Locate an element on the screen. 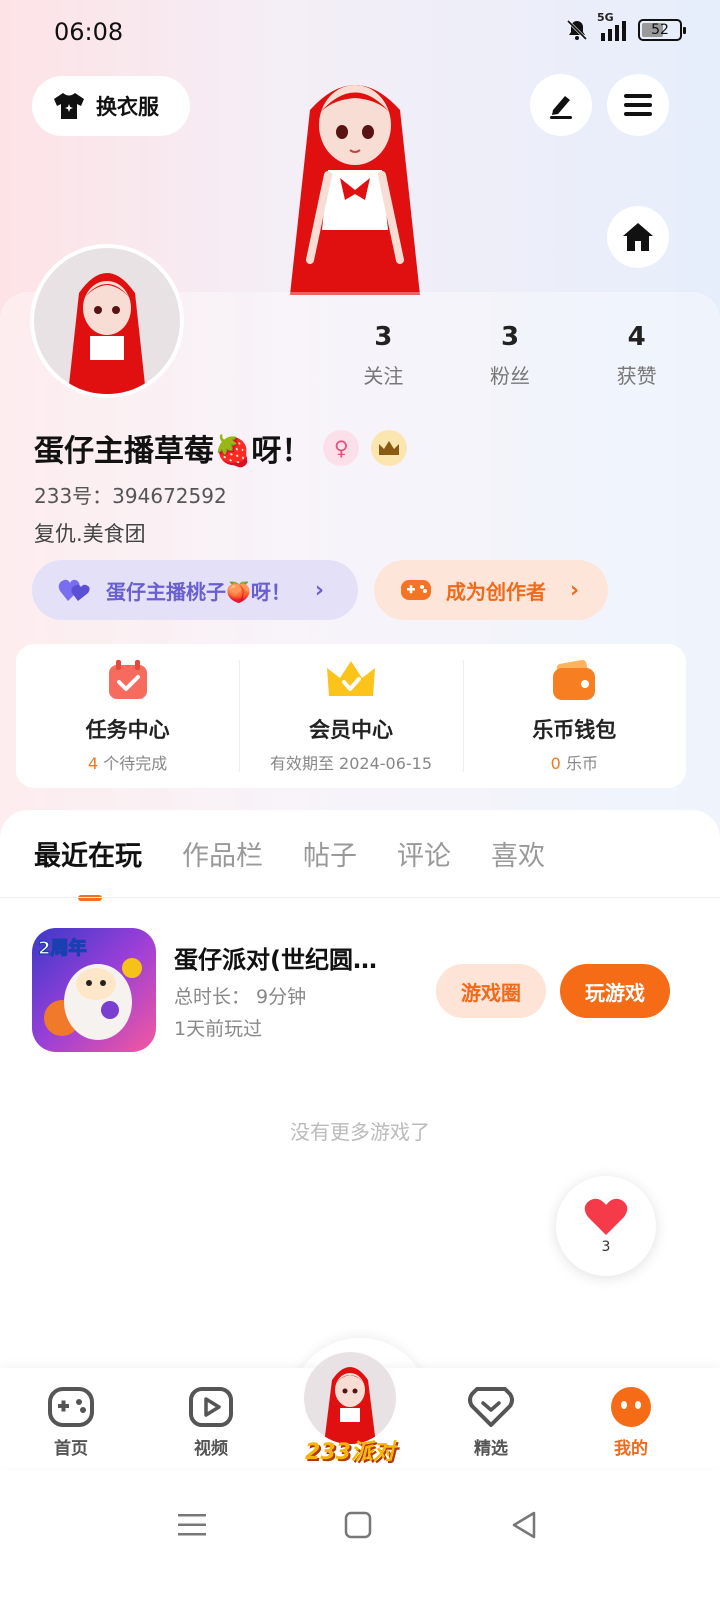  game-icon-art: 2周年 is located at coordinates (94, 990).